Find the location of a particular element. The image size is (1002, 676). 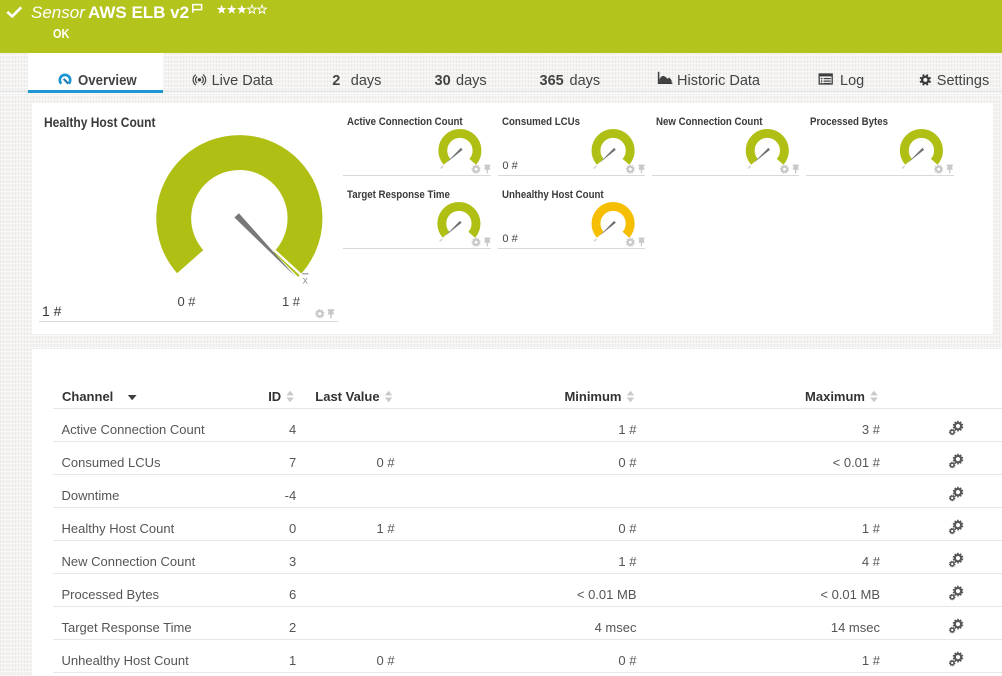

svg-text: x is located at coordinates (306, 281).